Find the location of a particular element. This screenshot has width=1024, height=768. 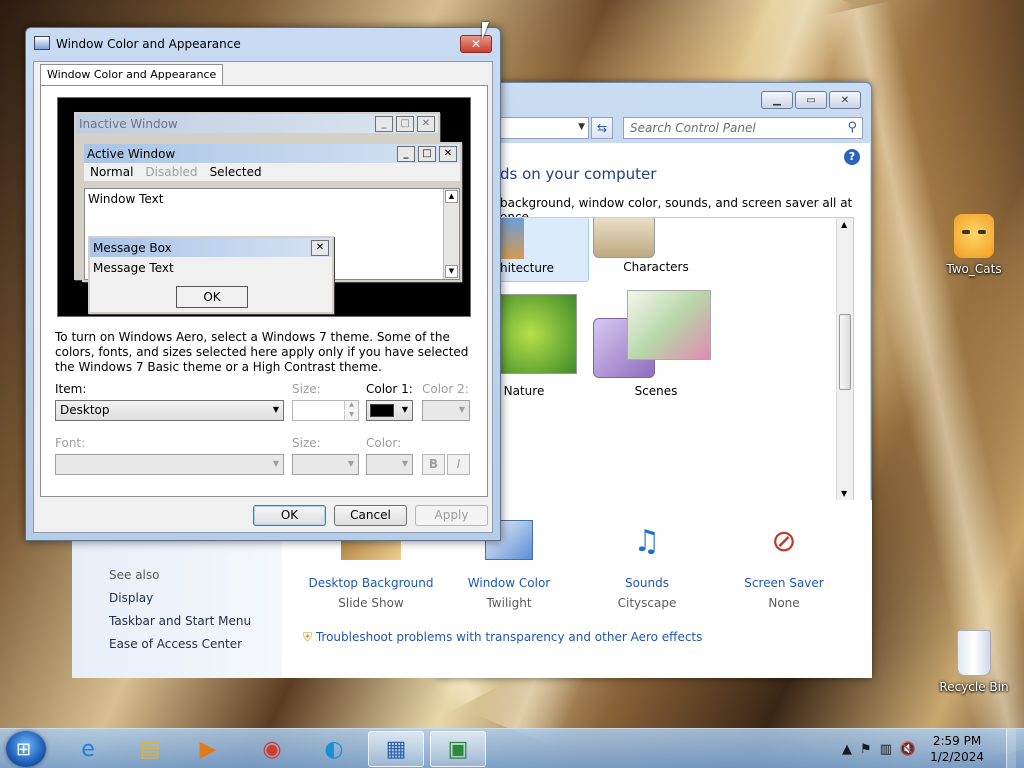

show-hidden-icons-icon: ▲ is located at coordinates (847, 749).